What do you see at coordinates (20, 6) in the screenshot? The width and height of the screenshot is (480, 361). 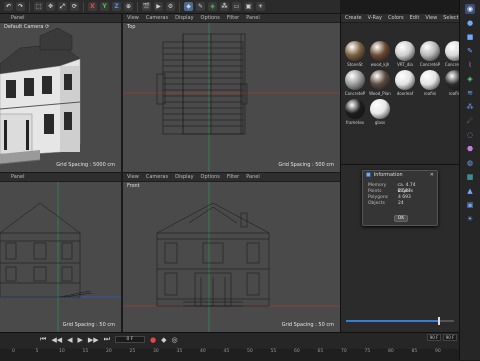 I see `redo-icon: ↷` at bounding box center [20, 6].